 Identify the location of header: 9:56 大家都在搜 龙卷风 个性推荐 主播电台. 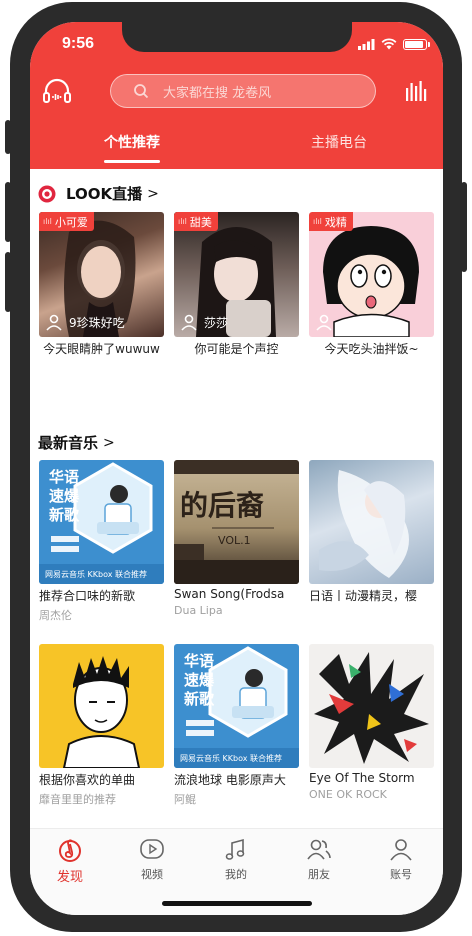
(236, 95).